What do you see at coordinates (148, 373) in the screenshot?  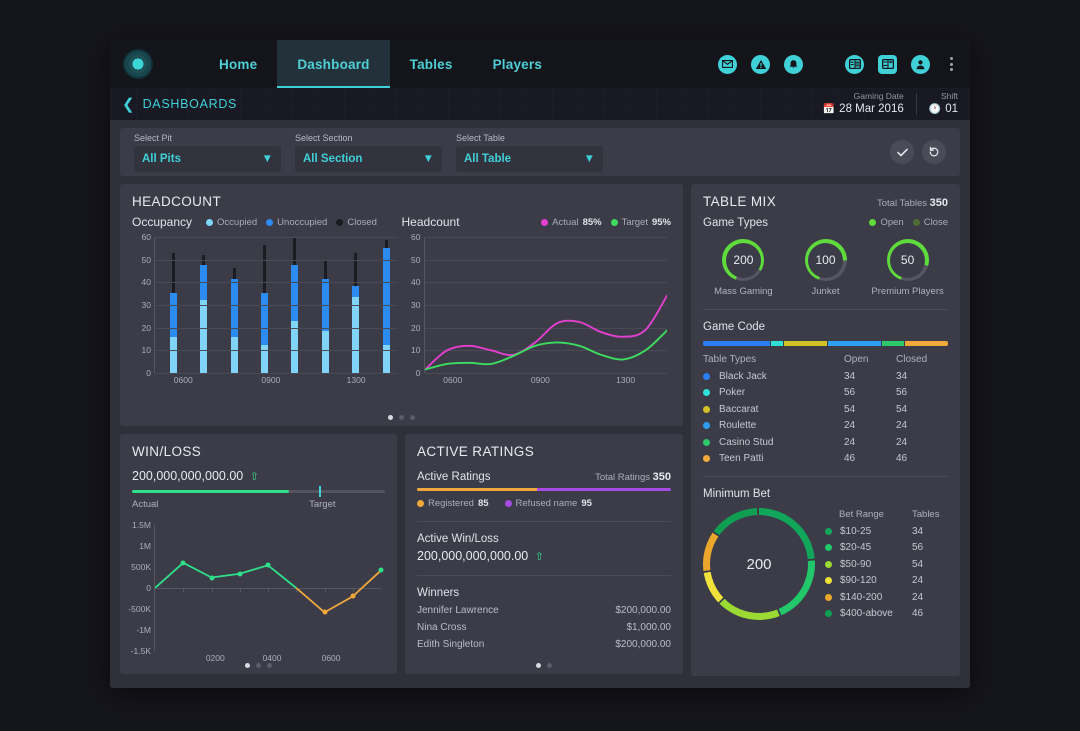 I see `y-tick: 0` at bounding box center [148, 373].